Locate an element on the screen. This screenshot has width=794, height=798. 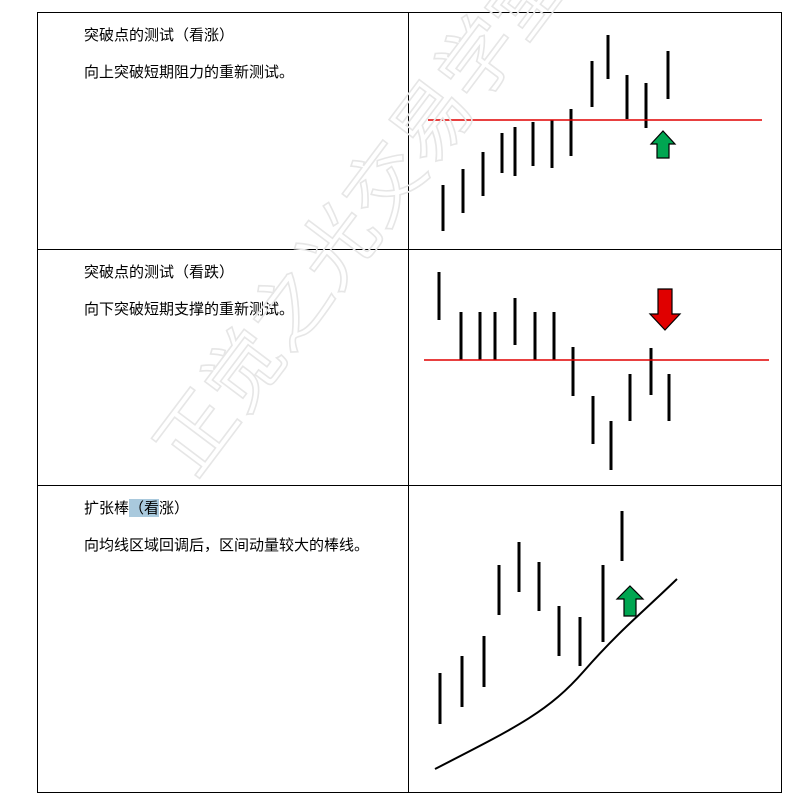
row-title: 扩张棒（看涨） is located at coordinates (136, 508).